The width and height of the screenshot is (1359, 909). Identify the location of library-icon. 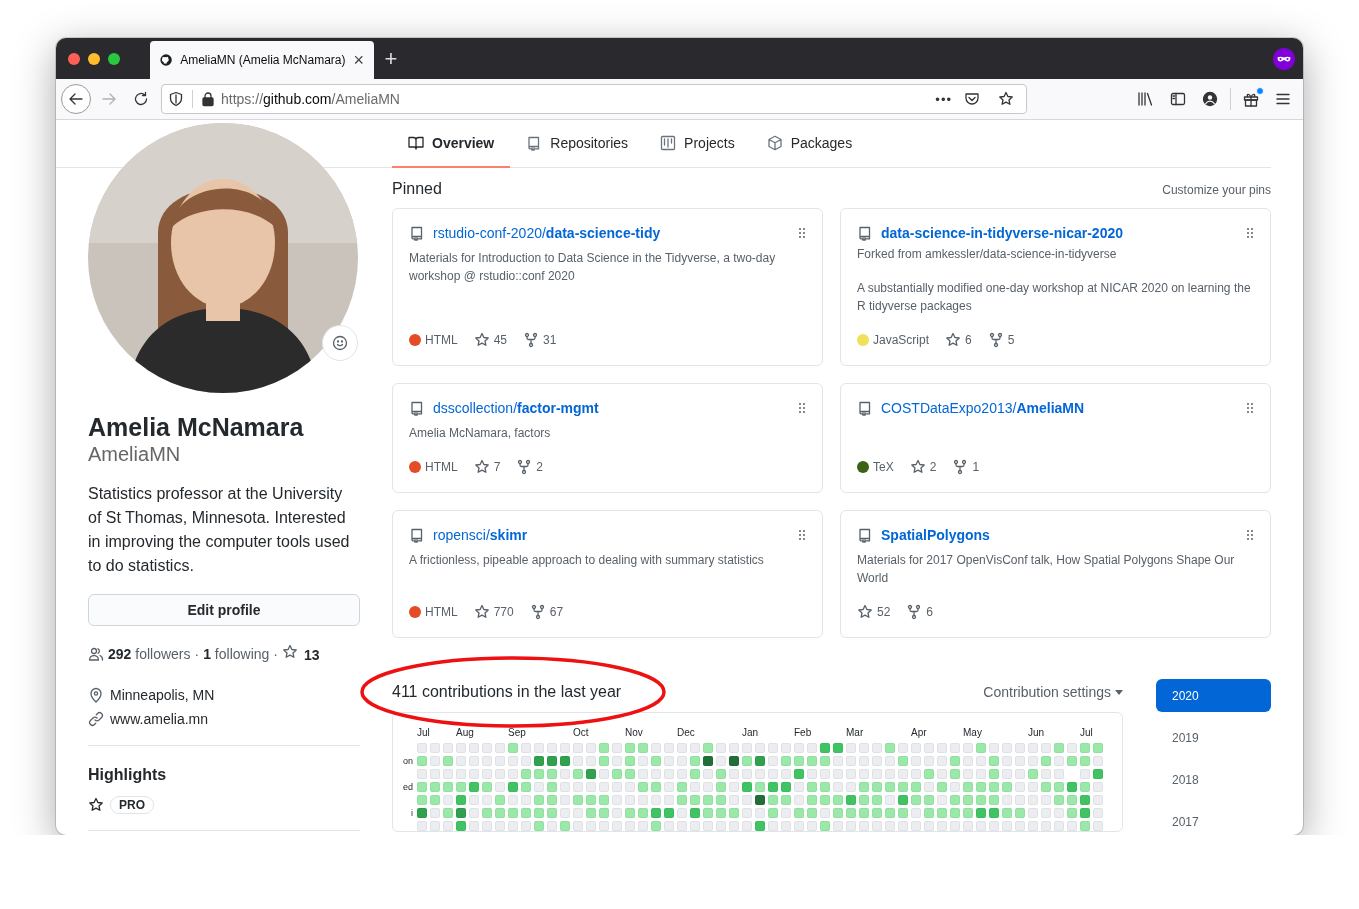
(1146, 99).